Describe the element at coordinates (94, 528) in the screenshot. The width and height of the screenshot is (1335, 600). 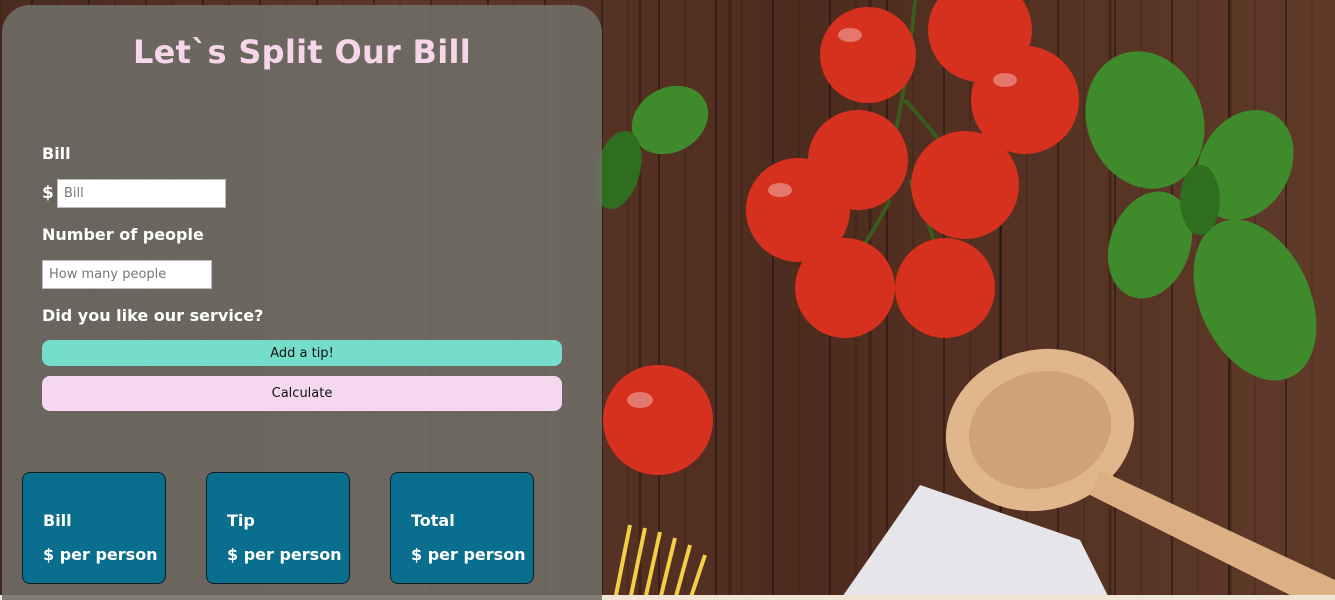
I see `result-card-bill: Bill $ per person` at that location.